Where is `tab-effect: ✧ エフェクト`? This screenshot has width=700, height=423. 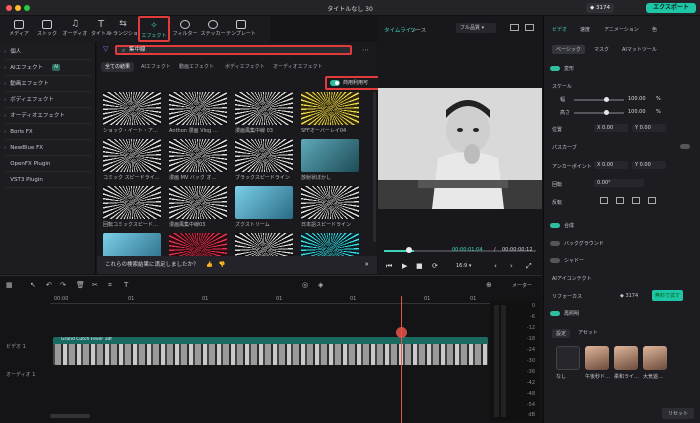
tab-effect: ✧ エフェクト is located at coordinates (154, 29).